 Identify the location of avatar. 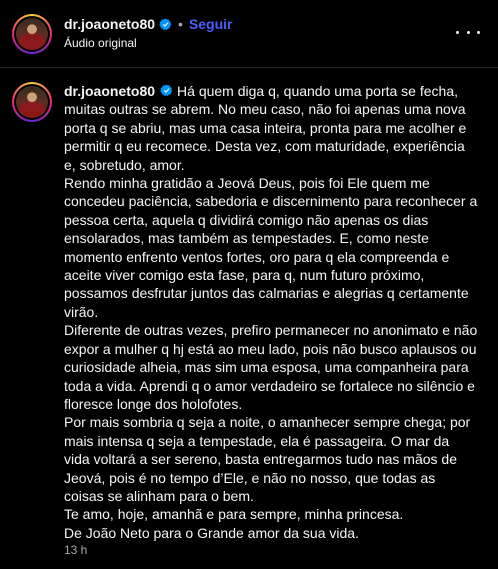
(32, 34).